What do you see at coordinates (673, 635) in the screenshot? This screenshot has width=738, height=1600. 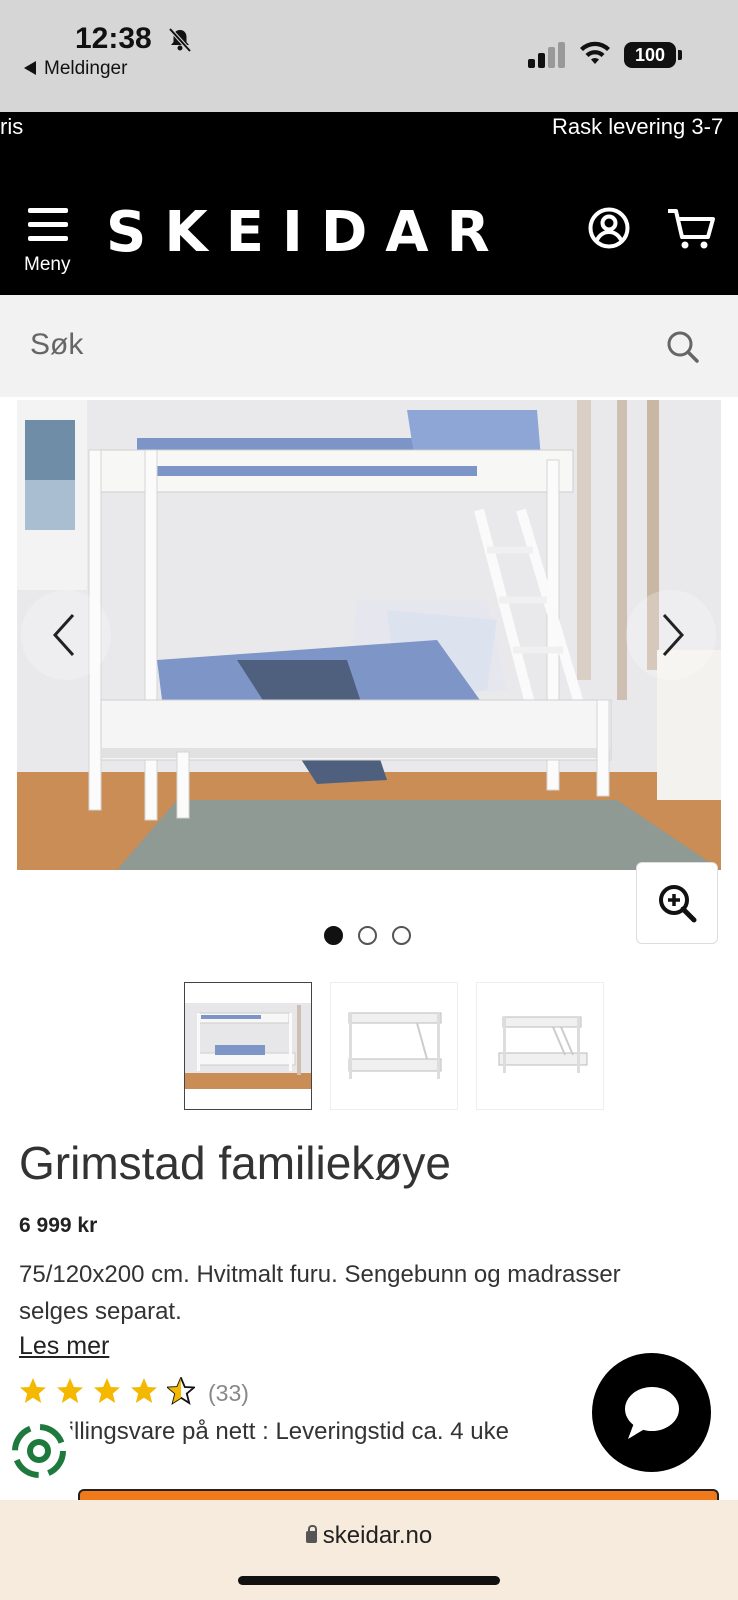 I see `chevron-right-icon` at bounding box center [673, 635].